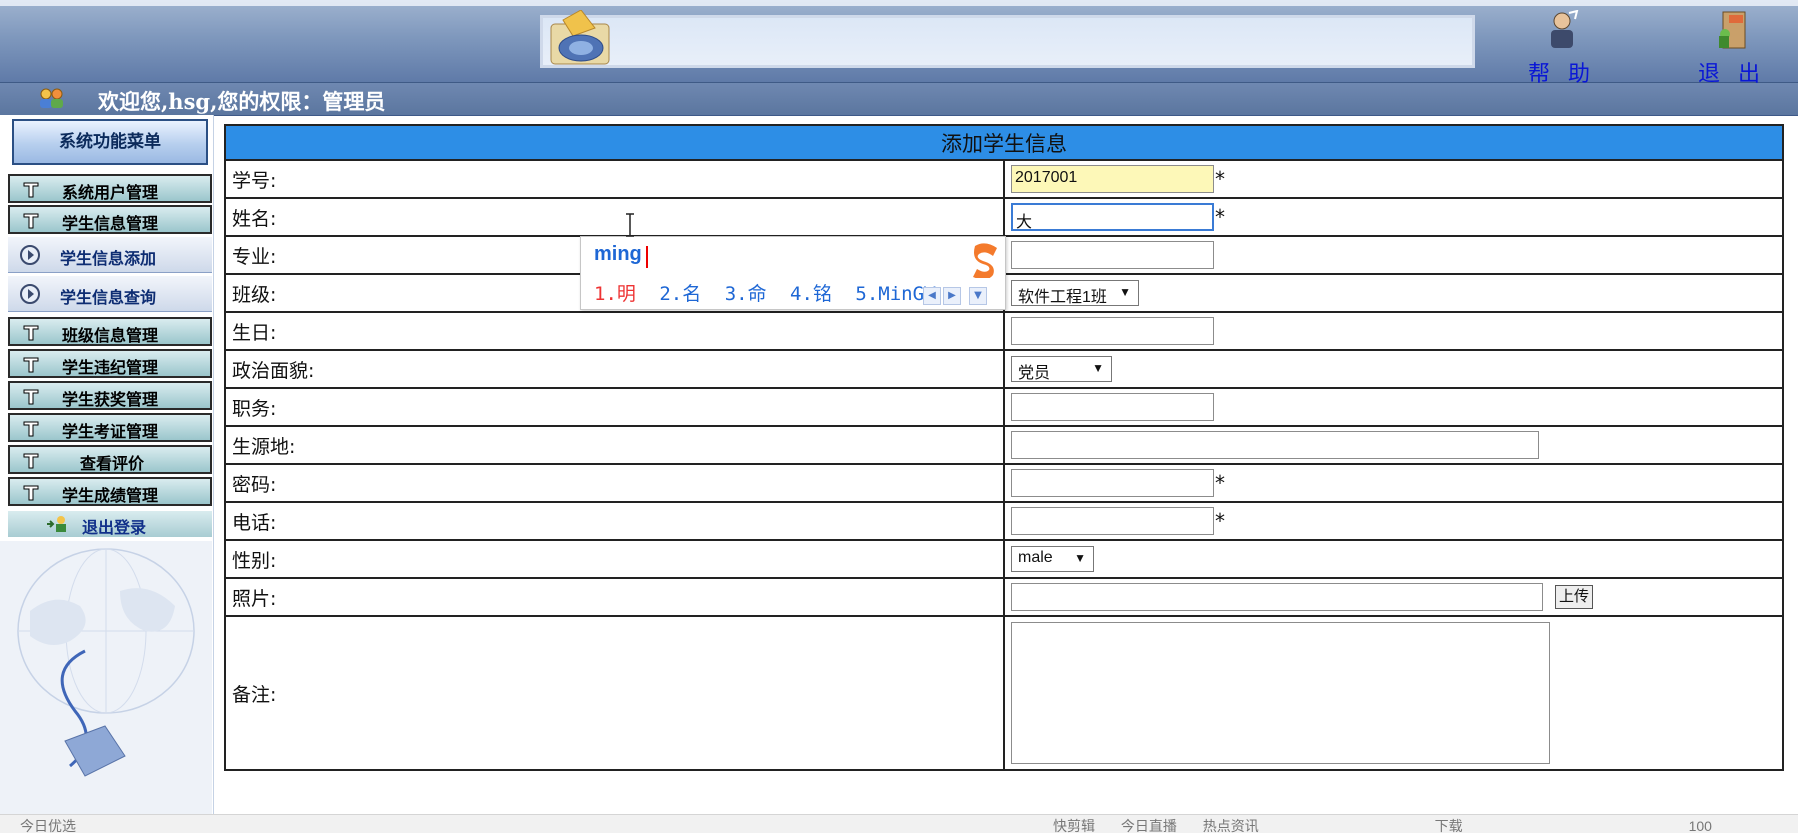  What do you see at coordinates (1112, 217) in the screenshot?
I see `name-input: 大` at bounding box center [1112, 217].